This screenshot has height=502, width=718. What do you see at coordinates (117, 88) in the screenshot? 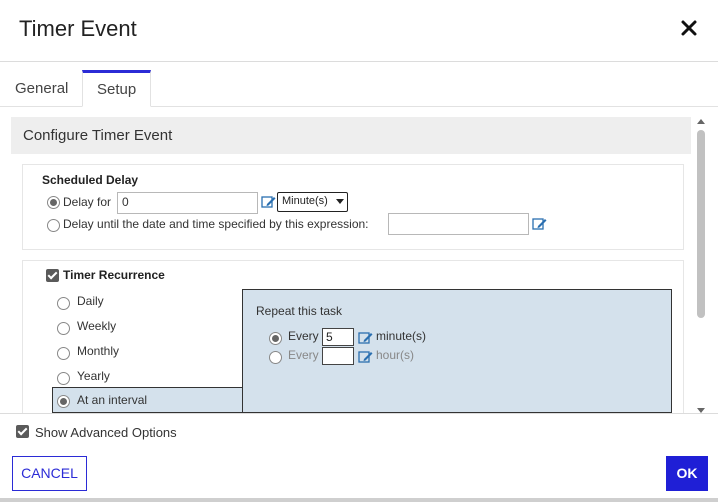
I see `tab-setup: Setup` at bounding box center [117, 88].